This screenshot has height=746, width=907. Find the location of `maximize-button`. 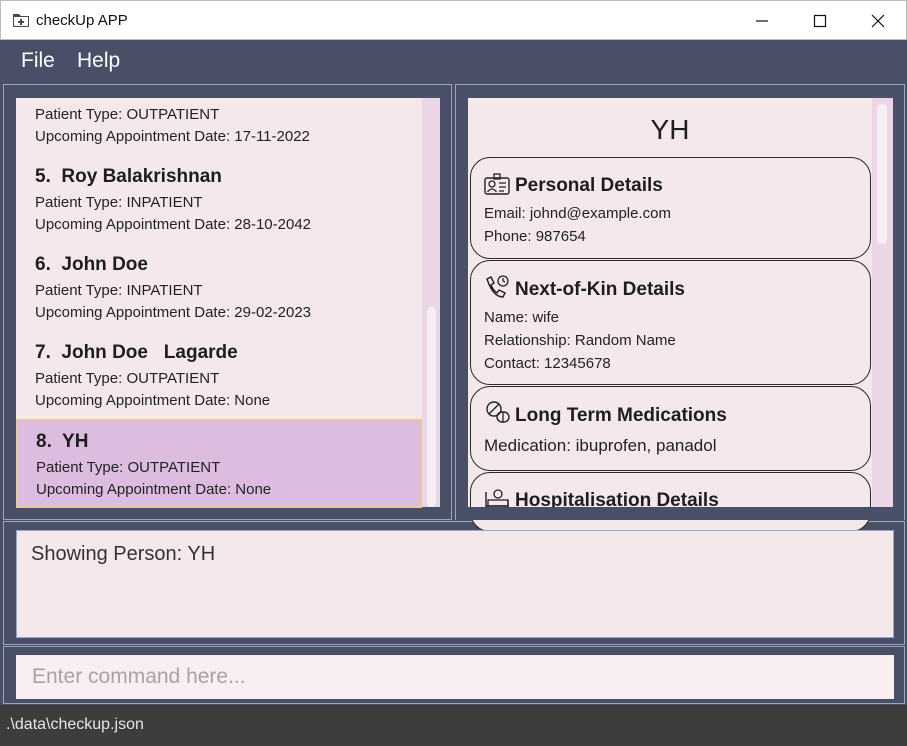

maximize-button is located at coordinates (820, 21).